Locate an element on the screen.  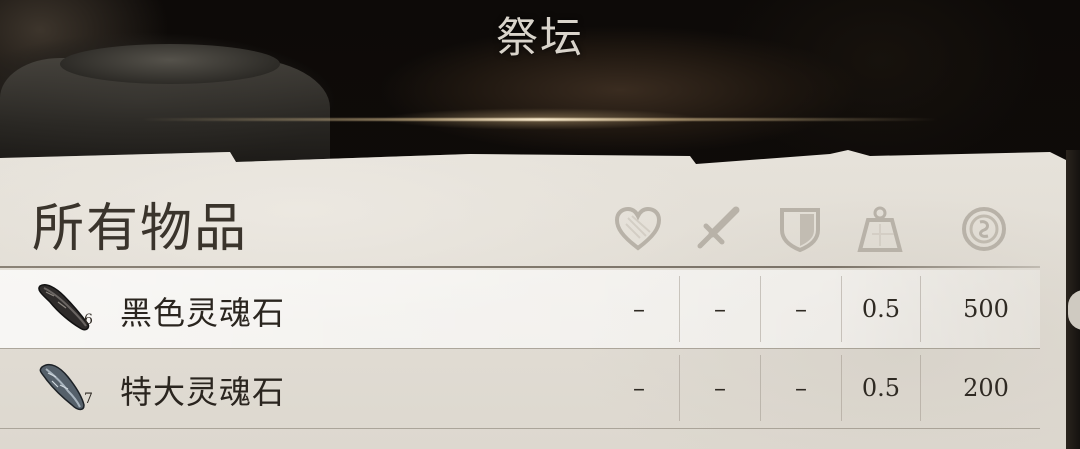
divider-line is located at coordinates (540, 119).